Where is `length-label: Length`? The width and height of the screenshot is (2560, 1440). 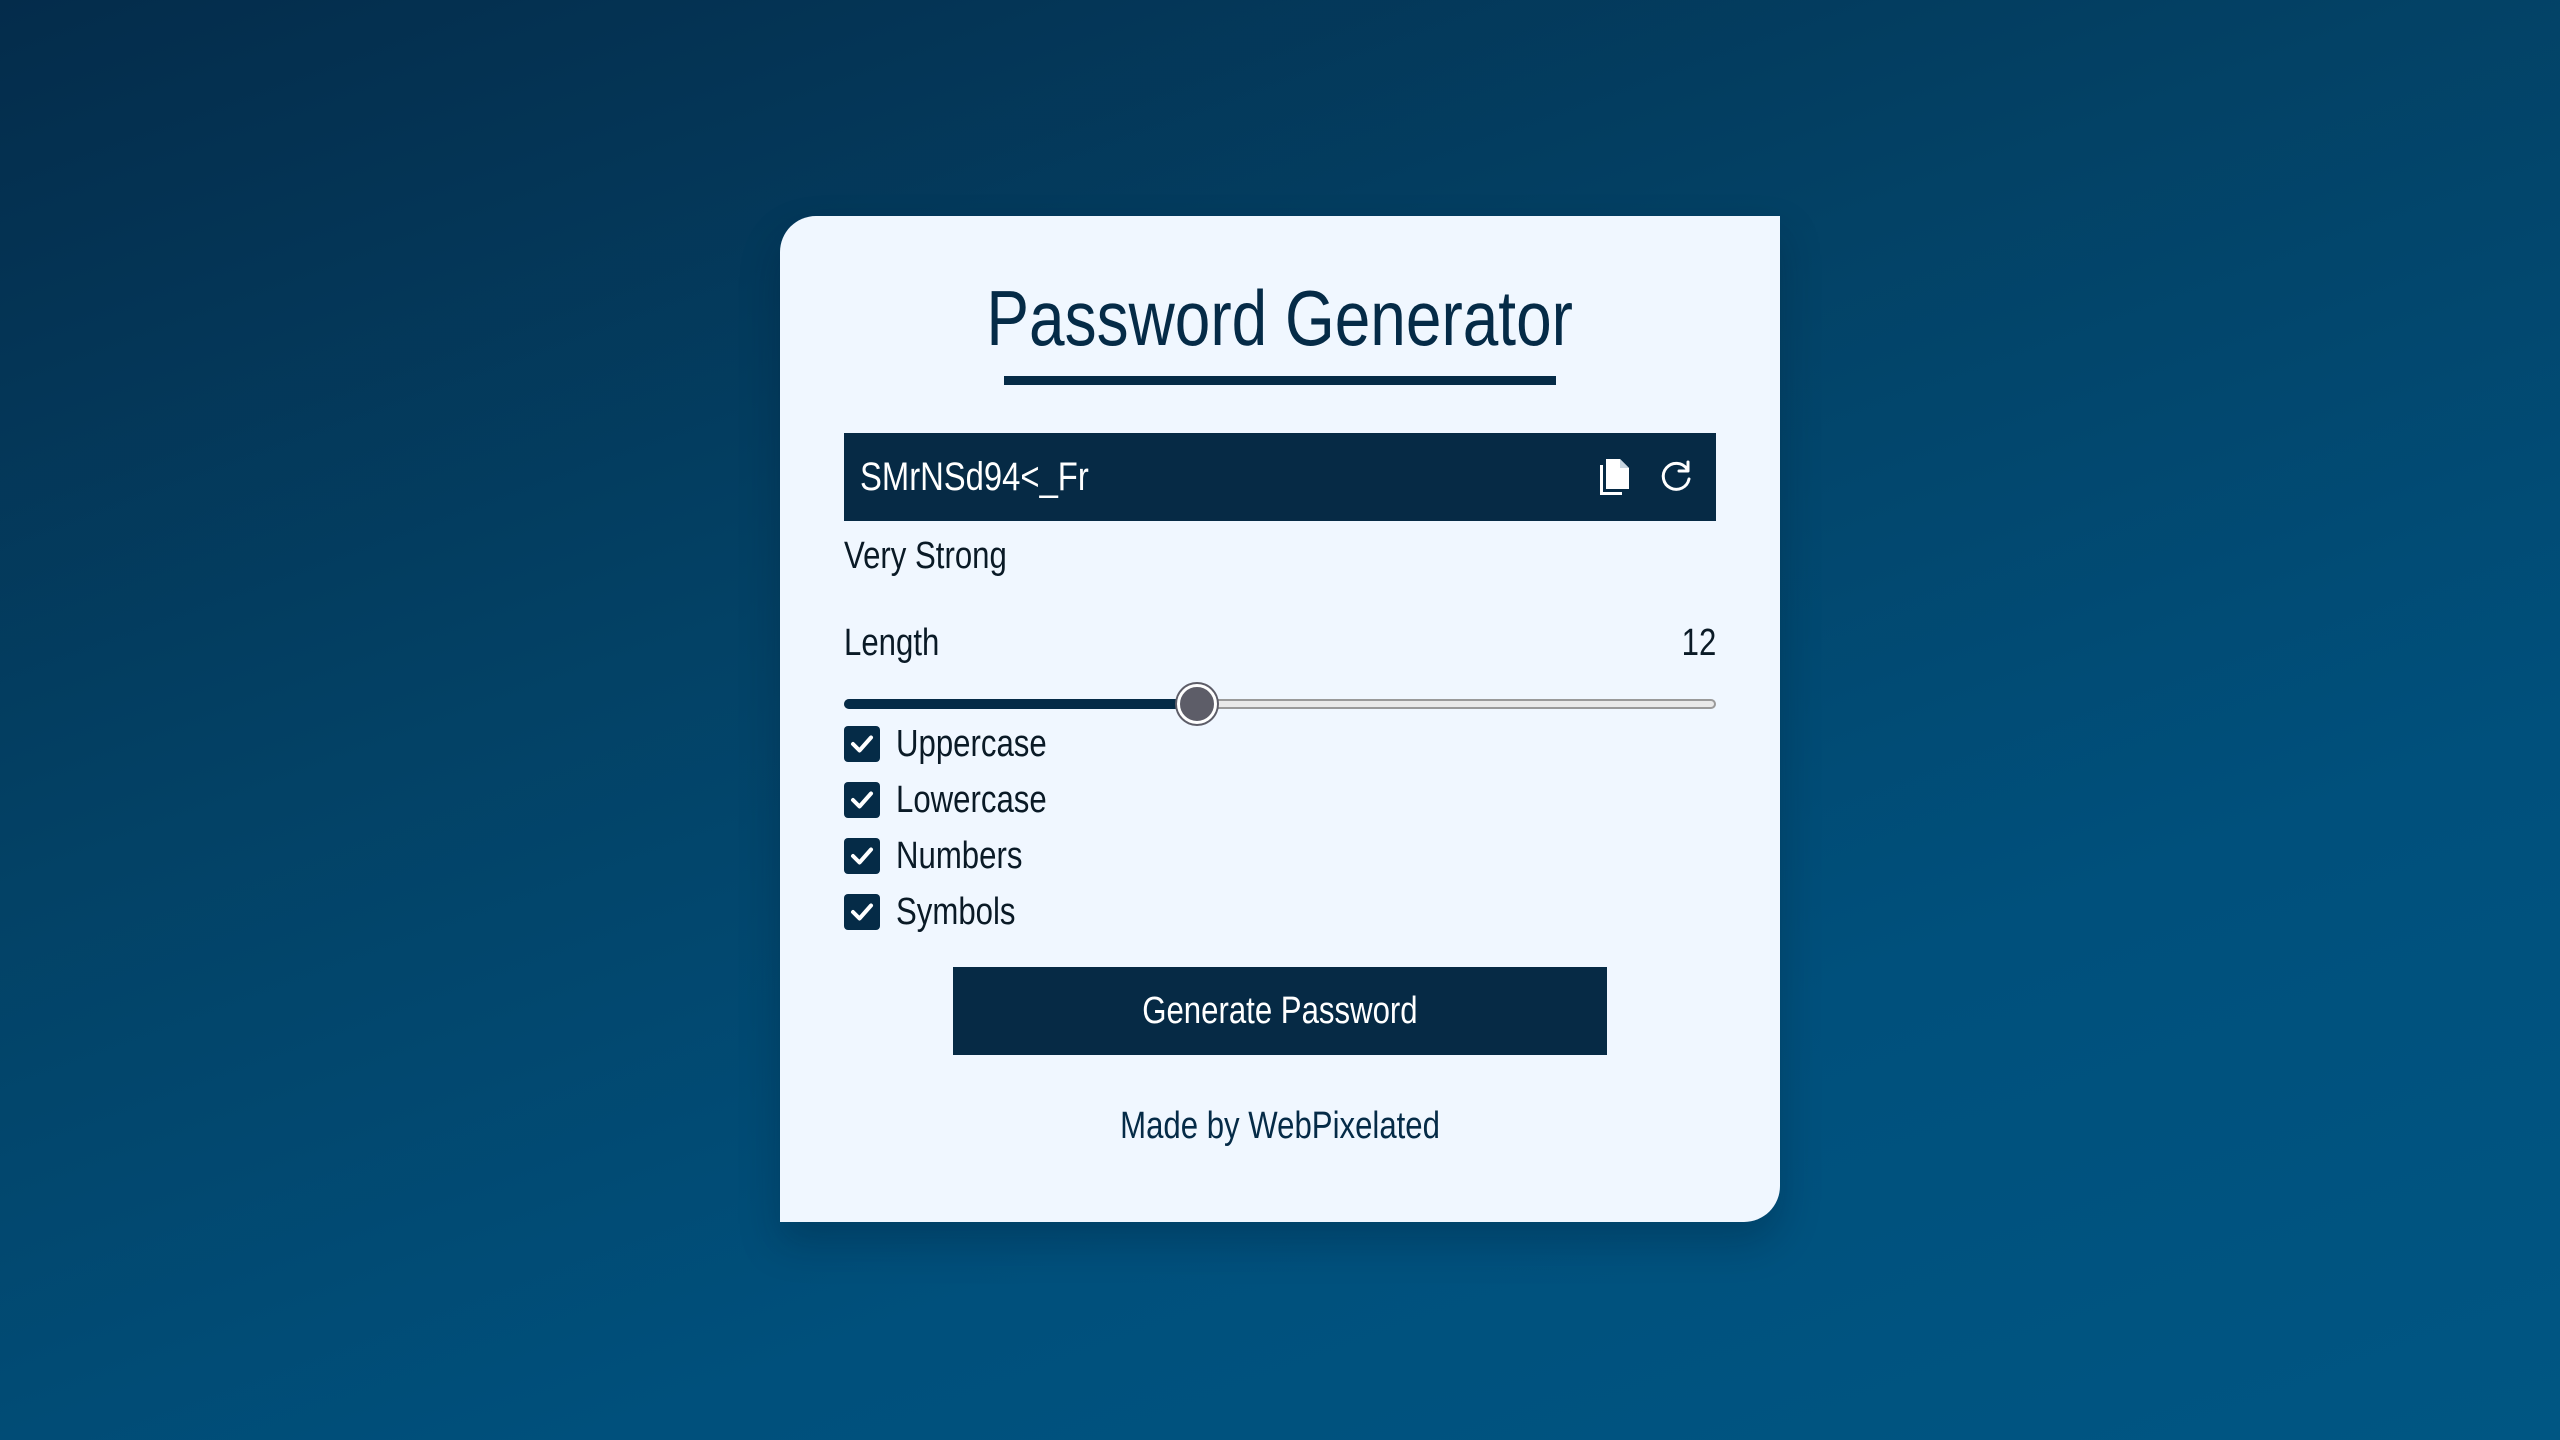 length-label: Length is located at coordinates (892, 643).